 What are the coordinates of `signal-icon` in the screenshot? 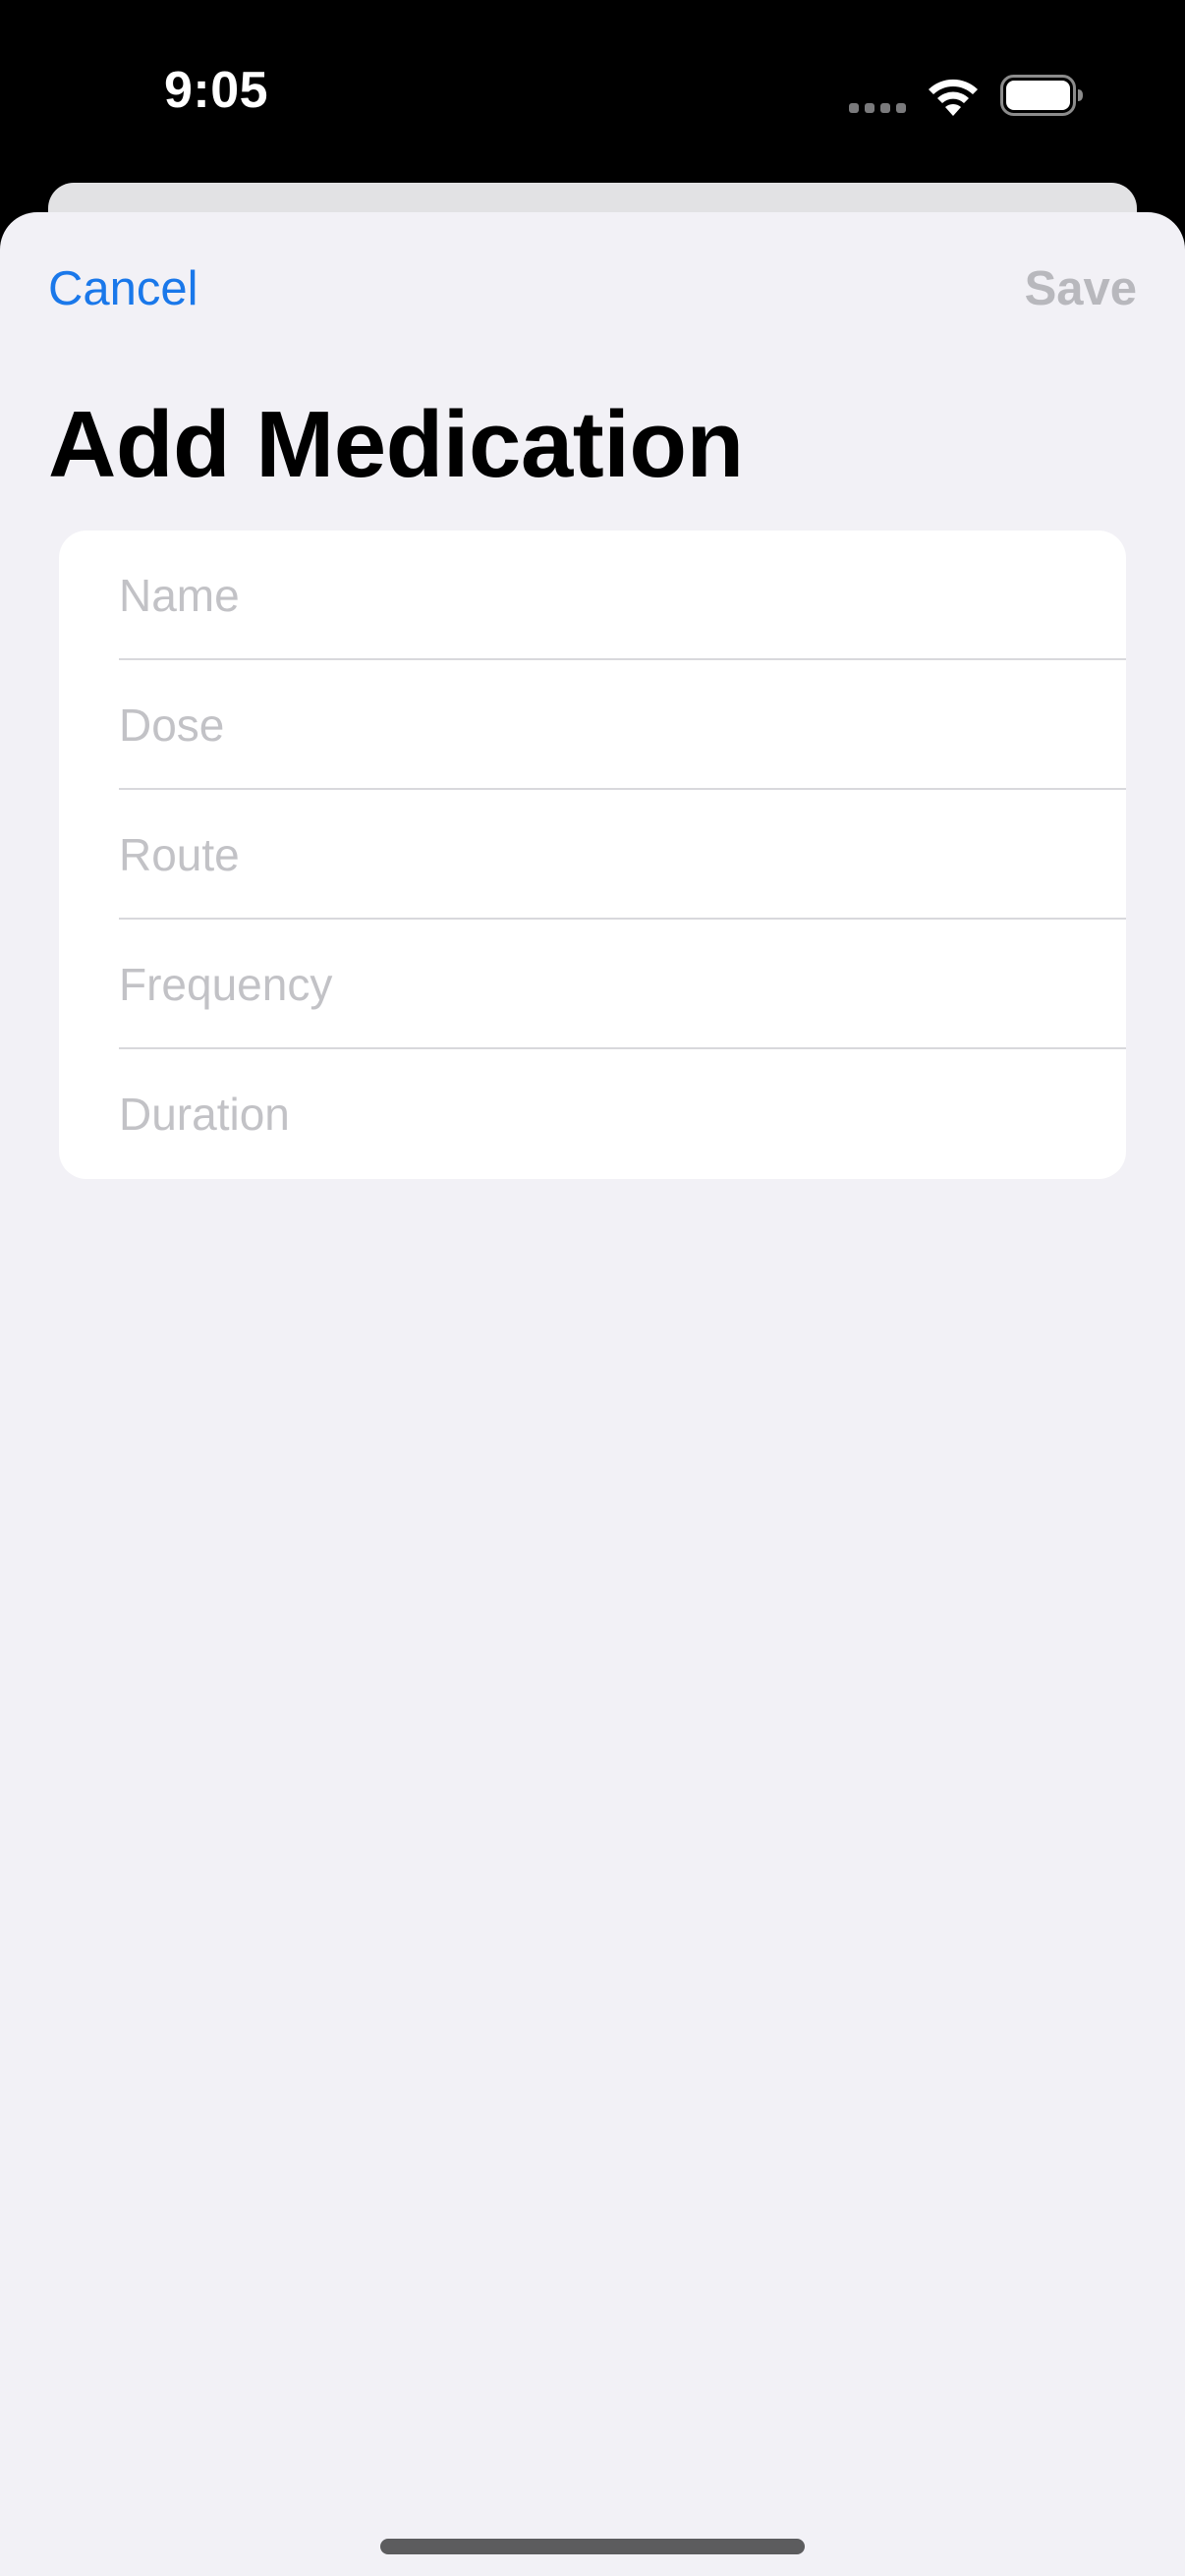 It's located at (878, 108).